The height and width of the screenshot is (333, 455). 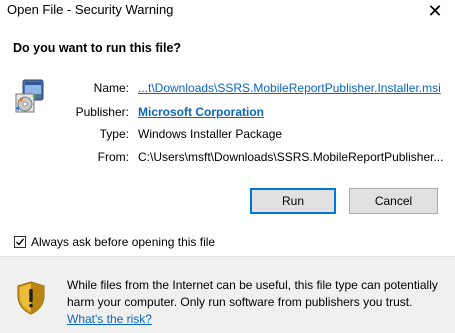 I want to click on dialog-question: Do you want to run this file?, so click(x=97, y=48).